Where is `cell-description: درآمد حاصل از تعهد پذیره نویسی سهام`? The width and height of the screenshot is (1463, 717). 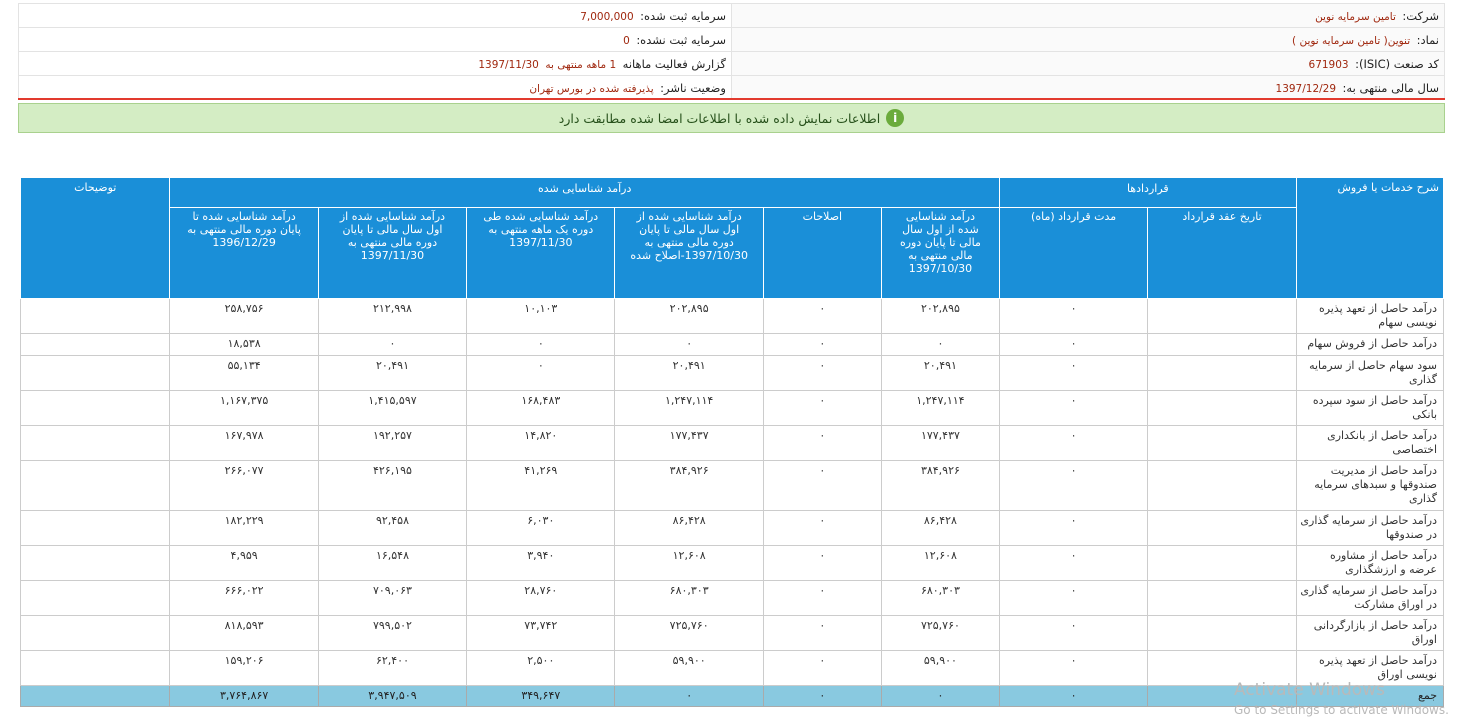
cell-description: درآمد حاصل از تعهد پذیره نویسی سهام is located at coordinates (1370, 316).